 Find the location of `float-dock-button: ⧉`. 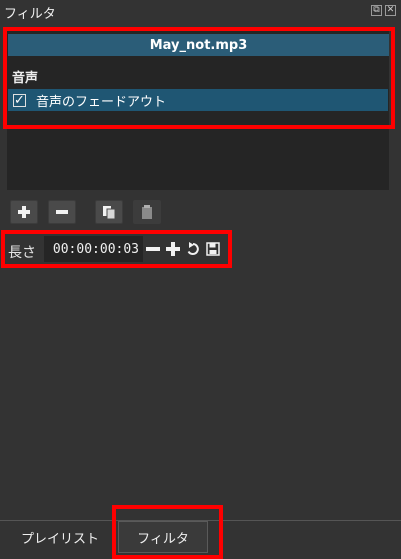

float-dock-button: ⧉ is located at coordinates (376, 10).